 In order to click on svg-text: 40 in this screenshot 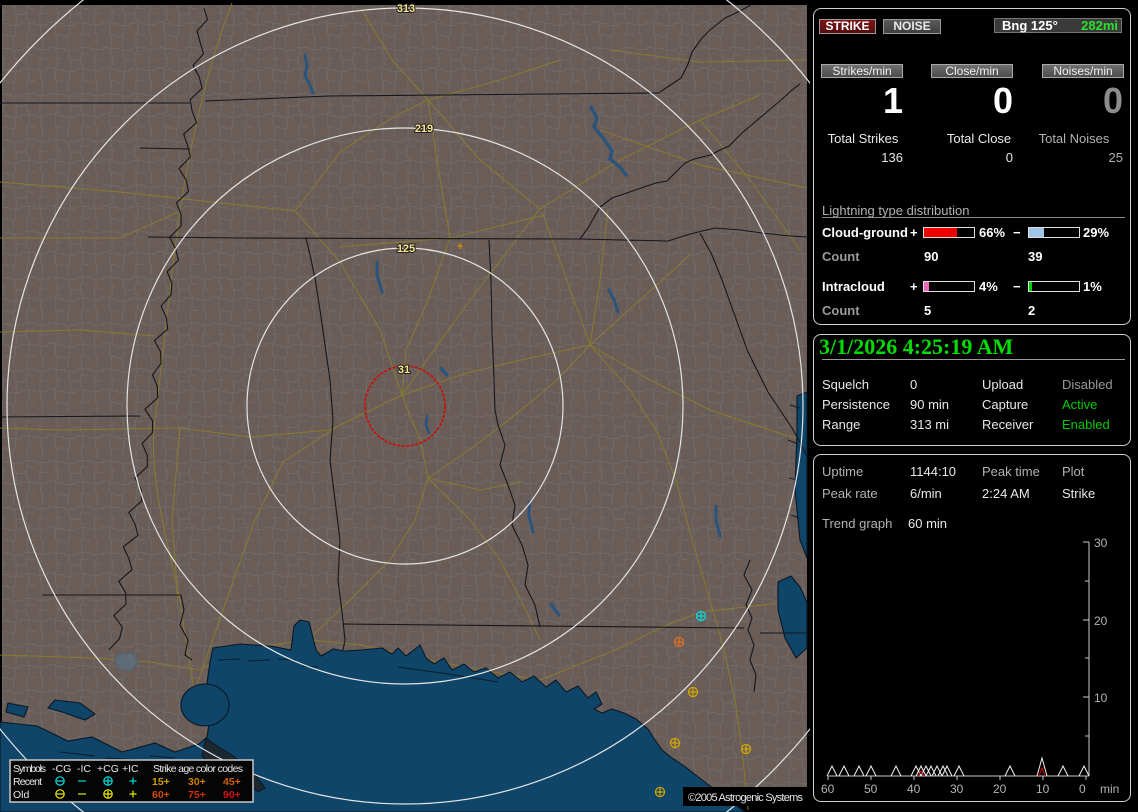, I will do `click(914, 789)`.